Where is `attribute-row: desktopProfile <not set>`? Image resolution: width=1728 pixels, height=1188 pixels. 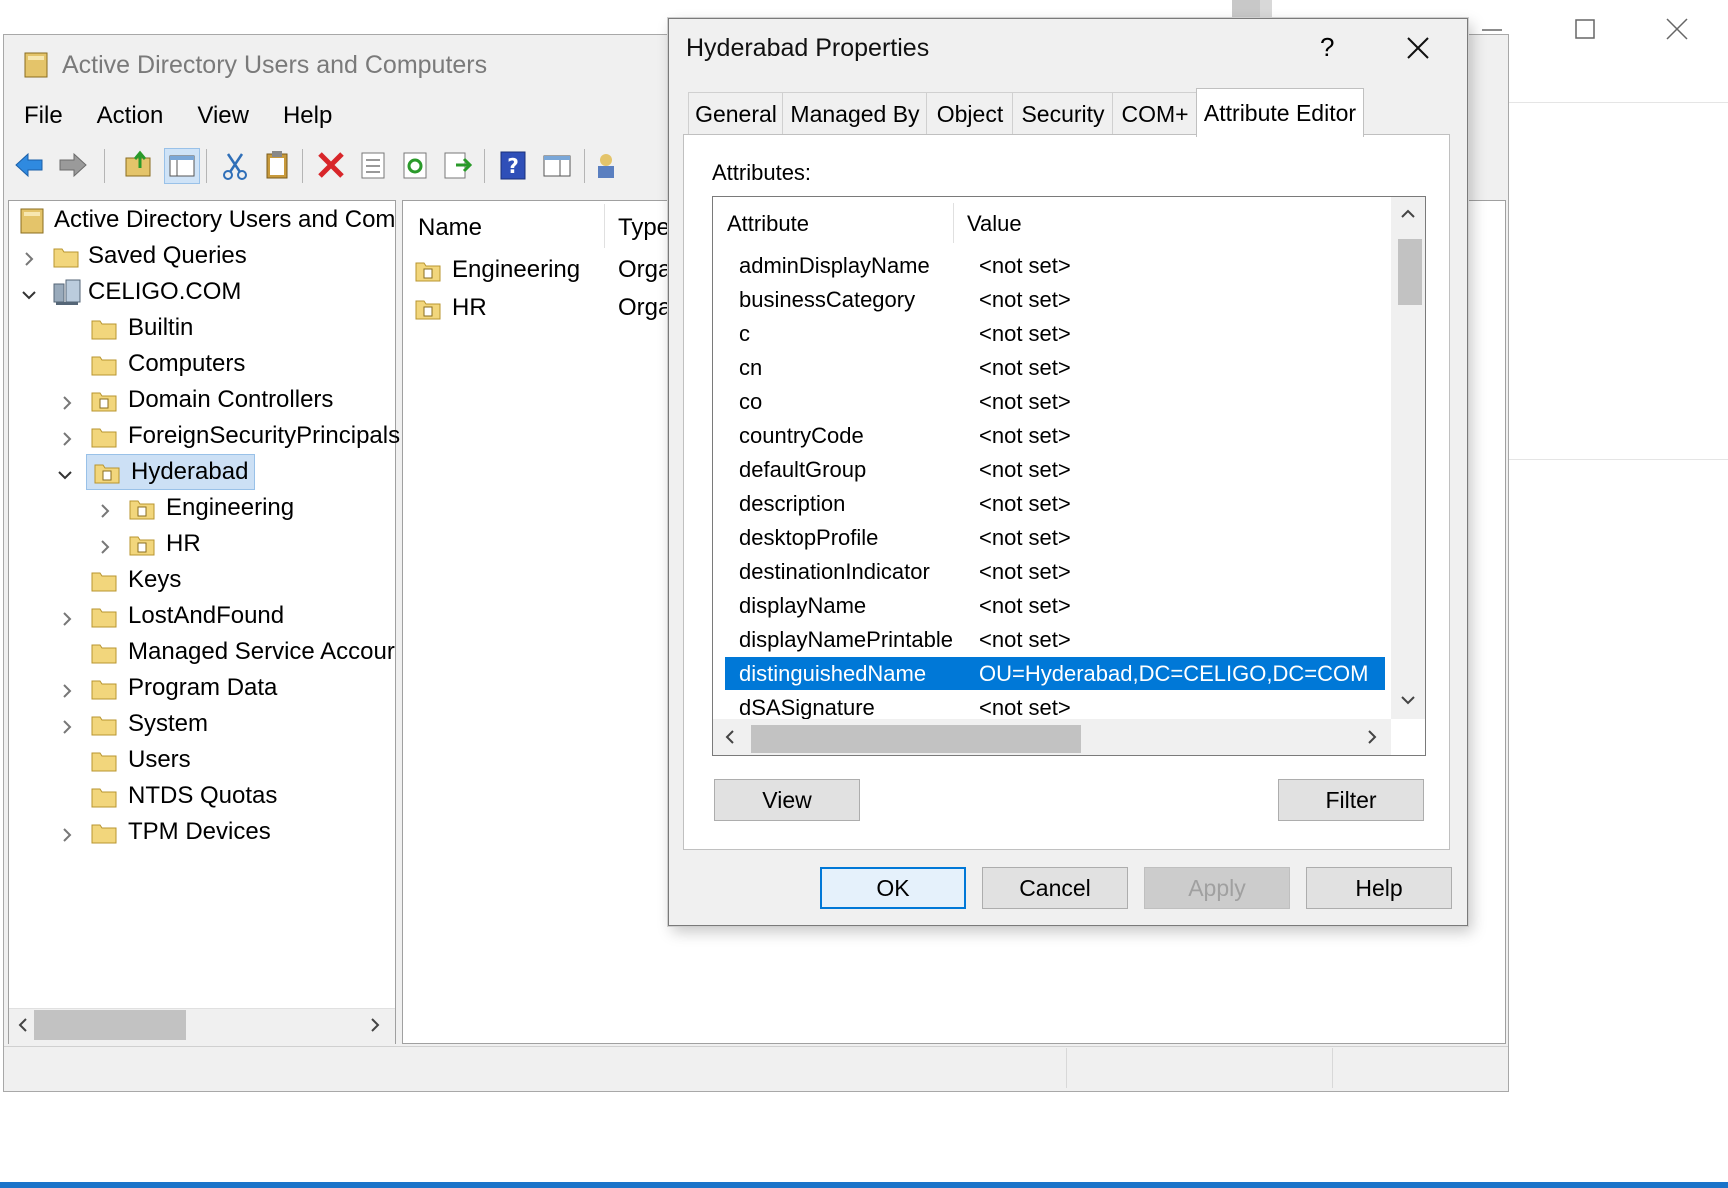 attribute-row: desktopProfile <not set> is located at coordinates (1055, 537).